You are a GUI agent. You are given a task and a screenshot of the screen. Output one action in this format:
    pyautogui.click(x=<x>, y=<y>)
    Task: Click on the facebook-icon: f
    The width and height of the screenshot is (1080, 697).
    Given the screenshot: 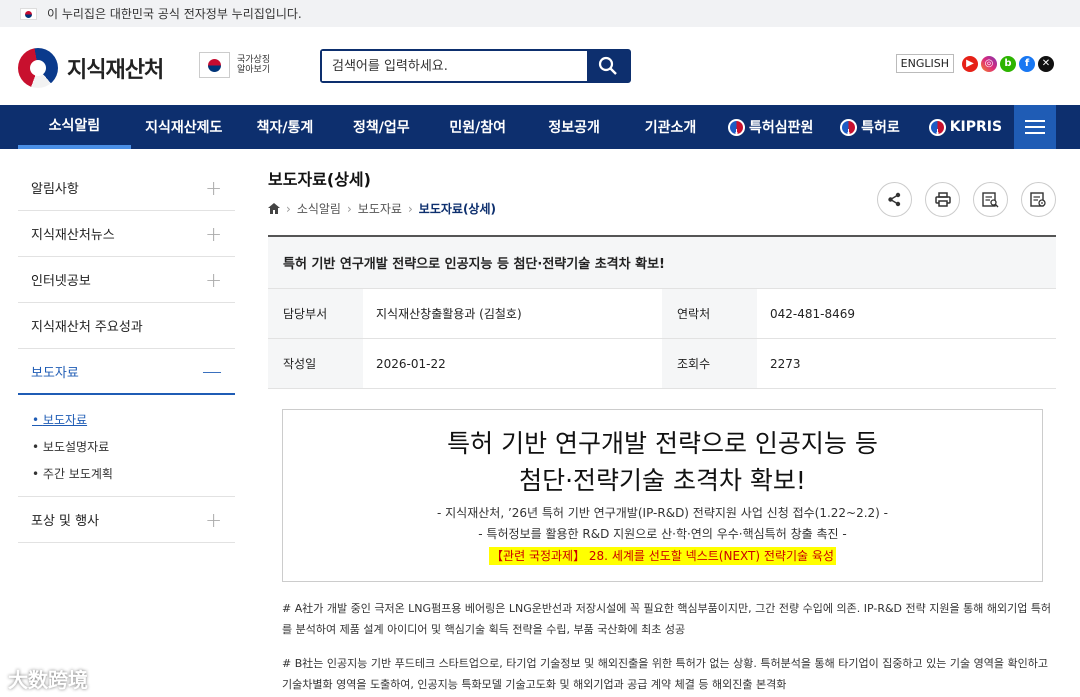 What is the action you would take?
    pyautogui.click(x=1027, y=63)
    